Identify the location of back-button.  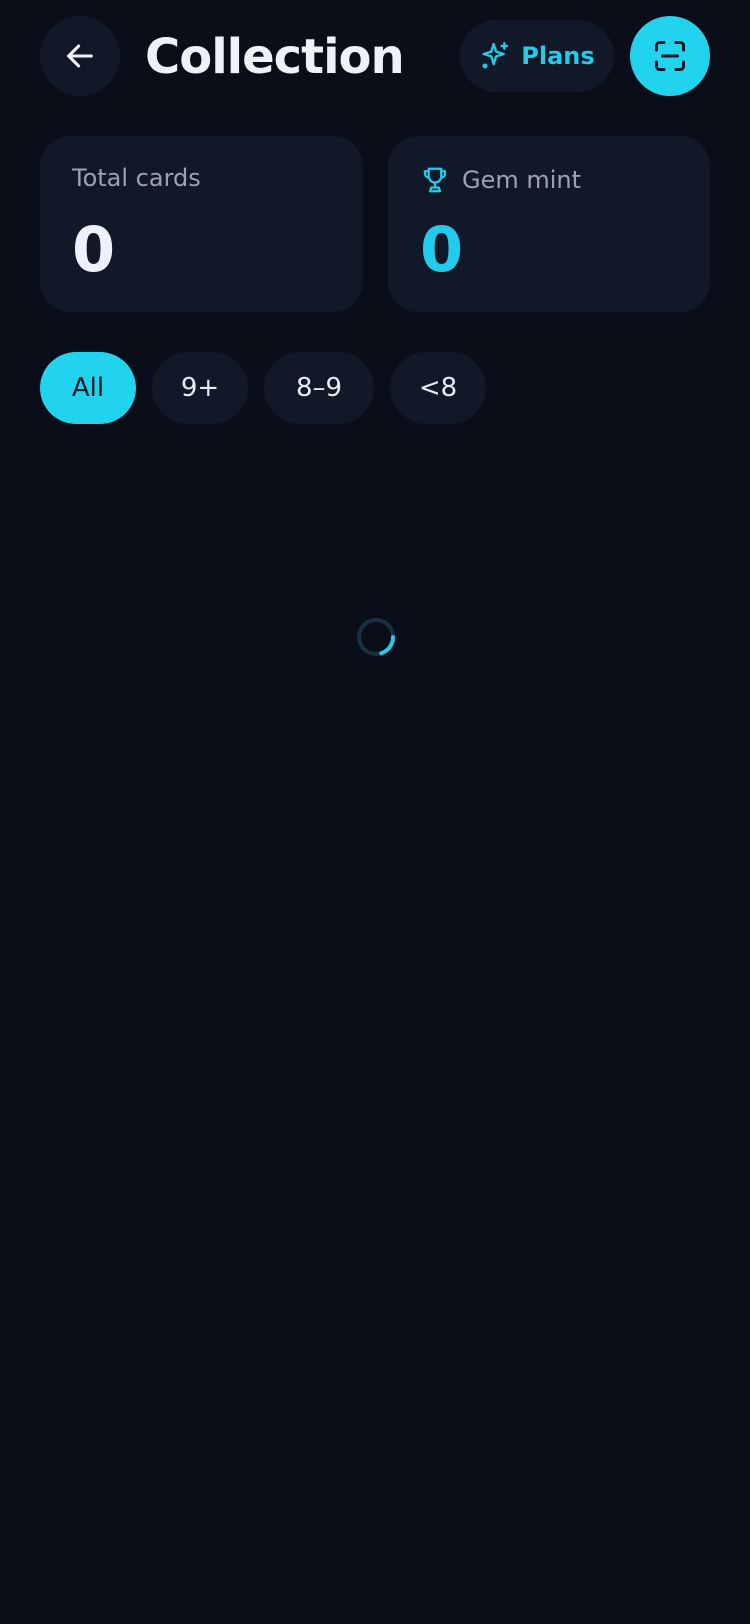
(80, 56).